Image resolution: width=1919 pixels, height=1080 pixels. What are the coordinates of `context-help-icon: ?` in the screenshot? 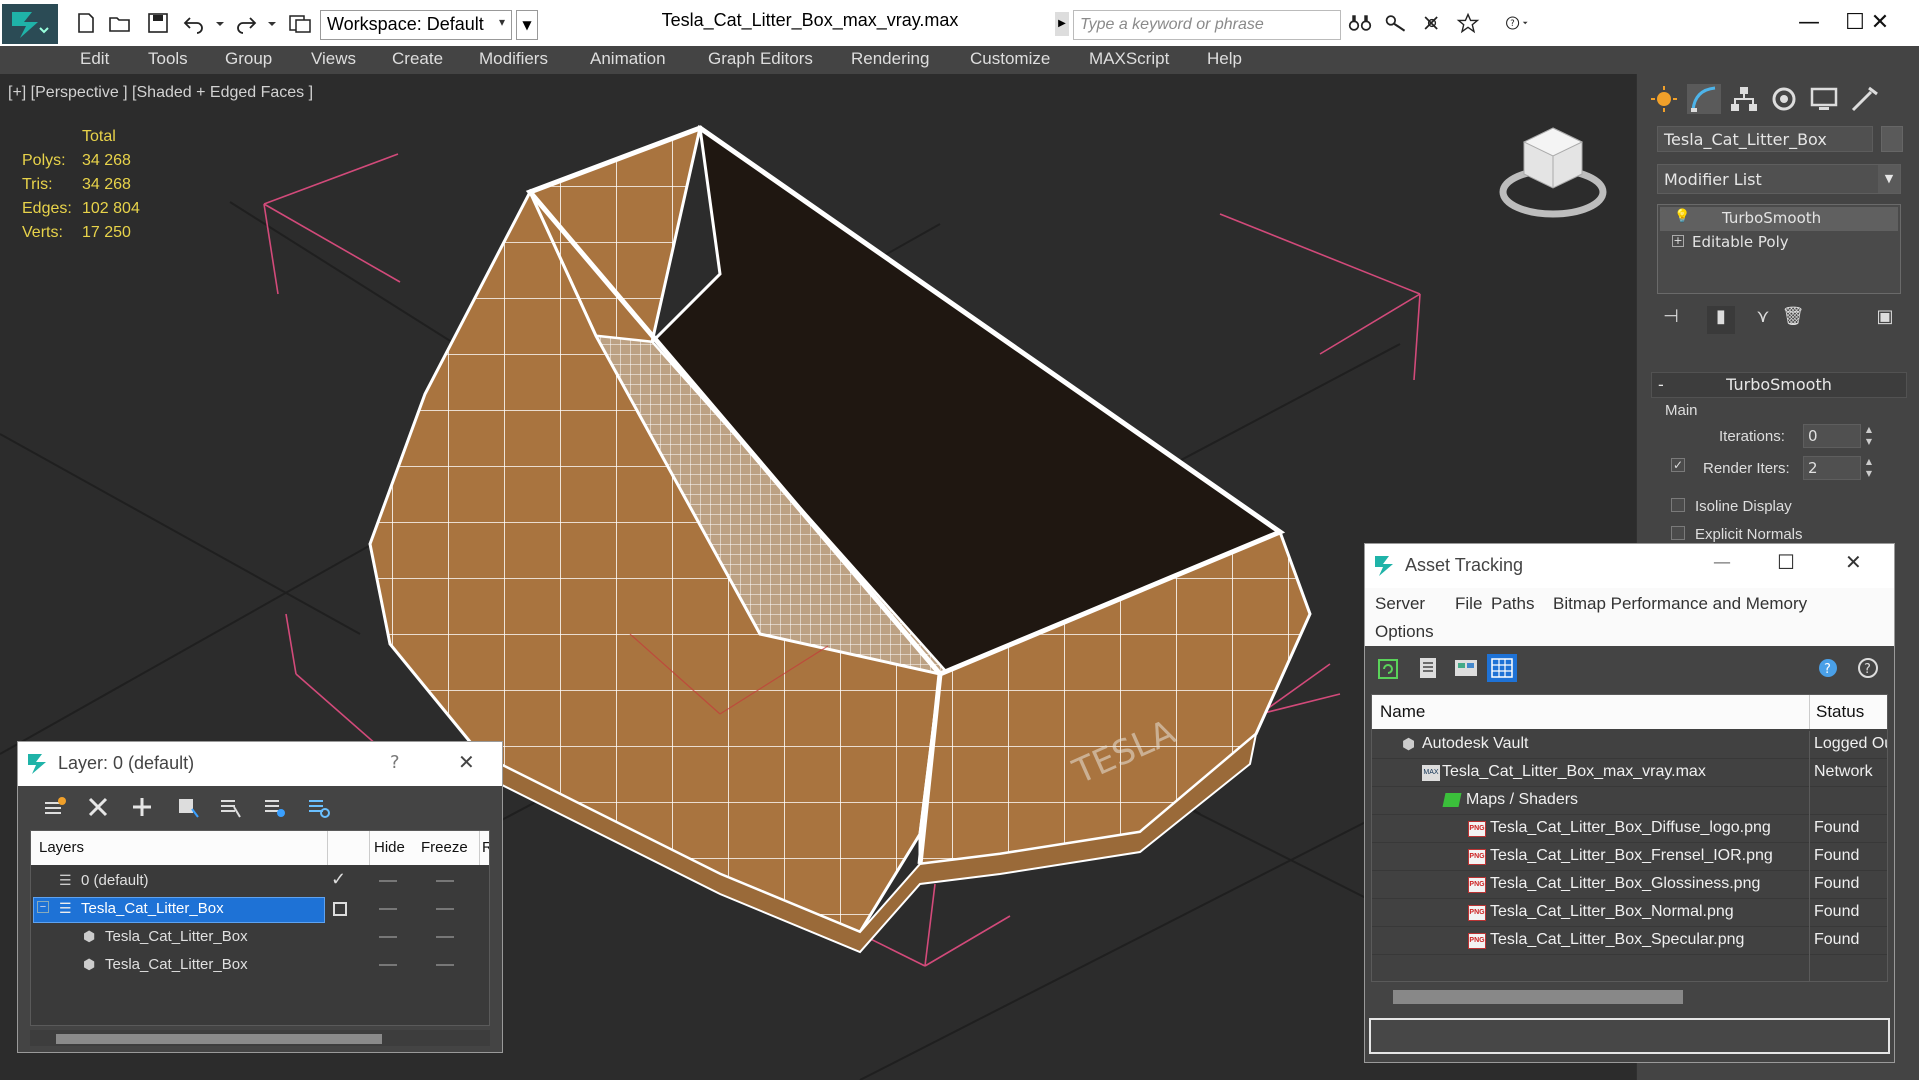 It's located at (1868, 668).